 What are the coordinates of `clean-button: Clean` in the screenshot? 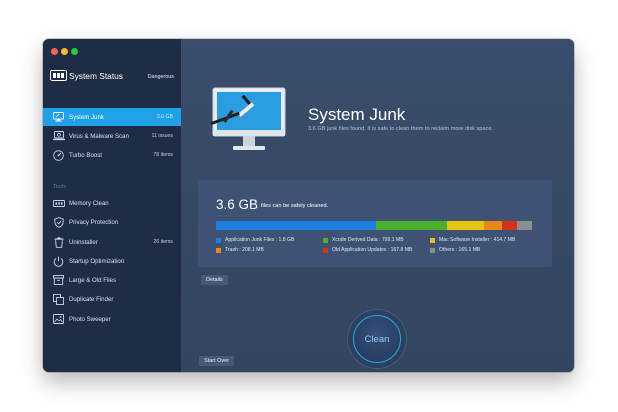 It's located at (377, 339).